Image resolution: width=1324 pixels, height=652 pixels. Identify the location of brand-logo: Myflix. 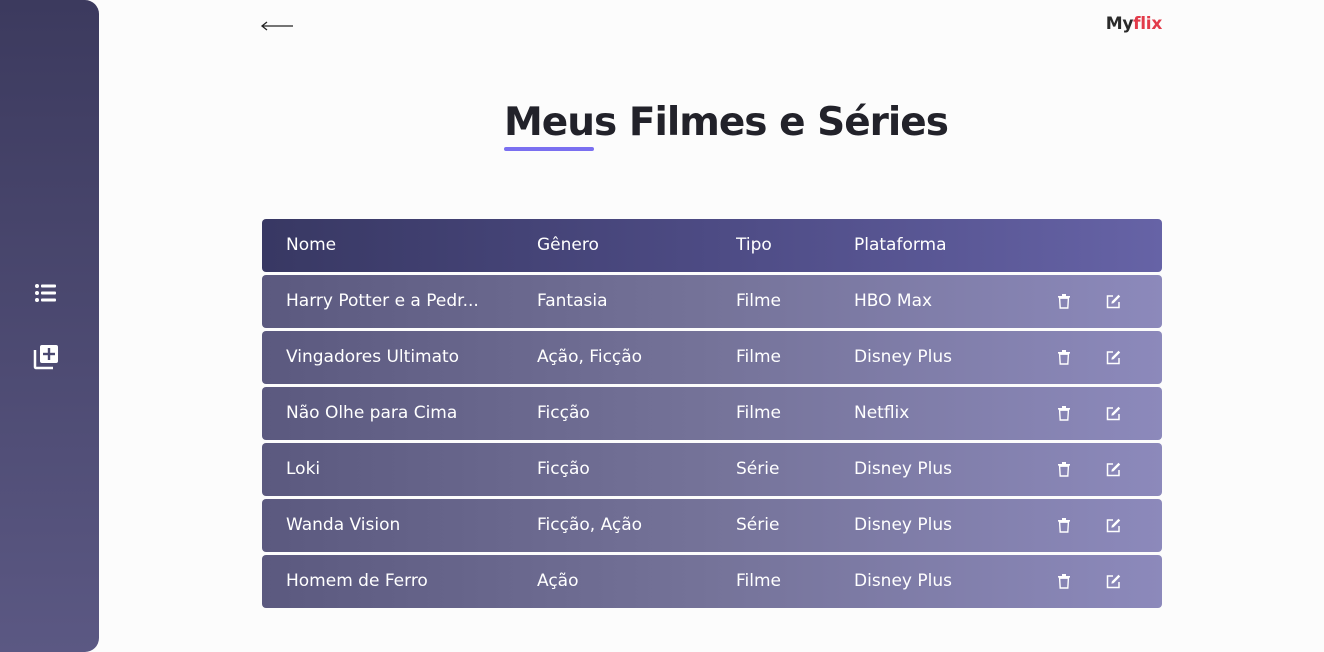
(1134, 24).